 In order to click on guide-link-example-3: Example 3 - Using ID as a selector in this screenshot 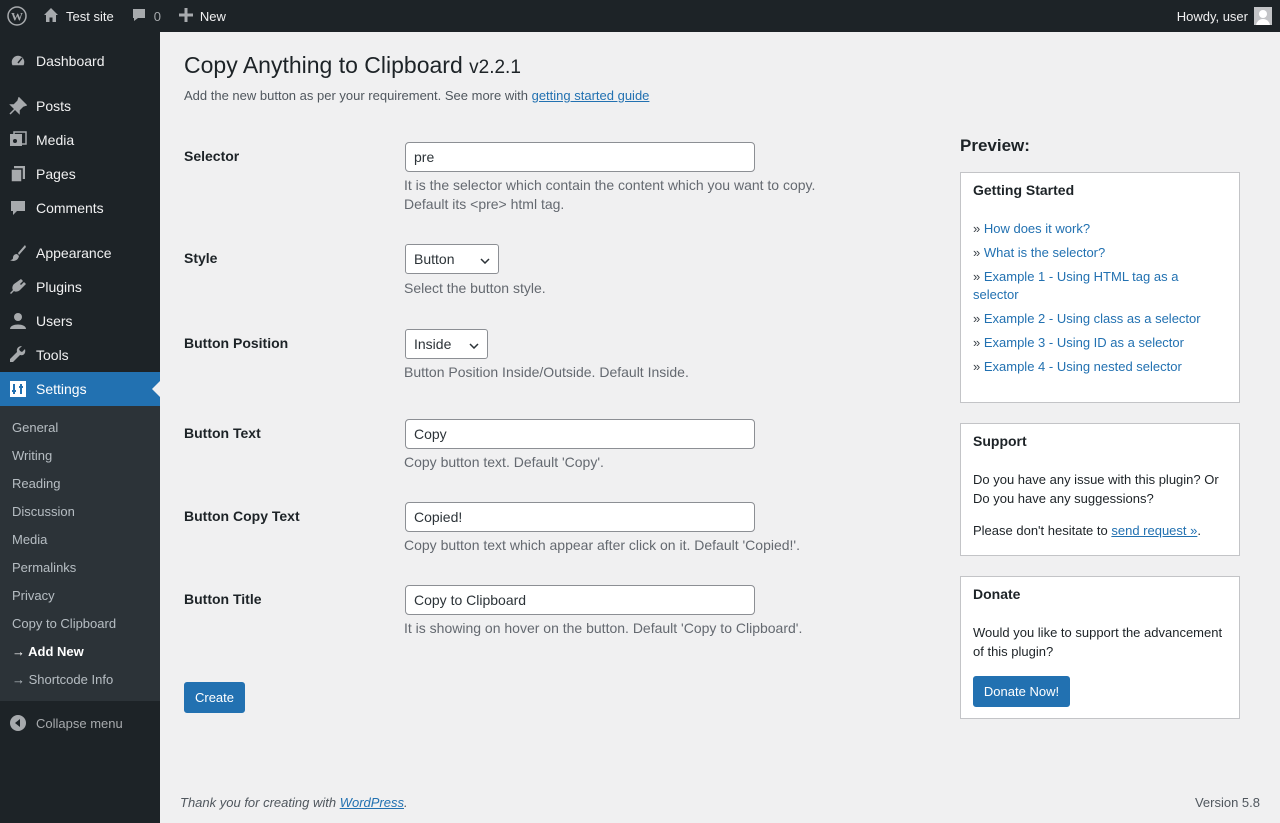, I will do `click(1084, 342)`.